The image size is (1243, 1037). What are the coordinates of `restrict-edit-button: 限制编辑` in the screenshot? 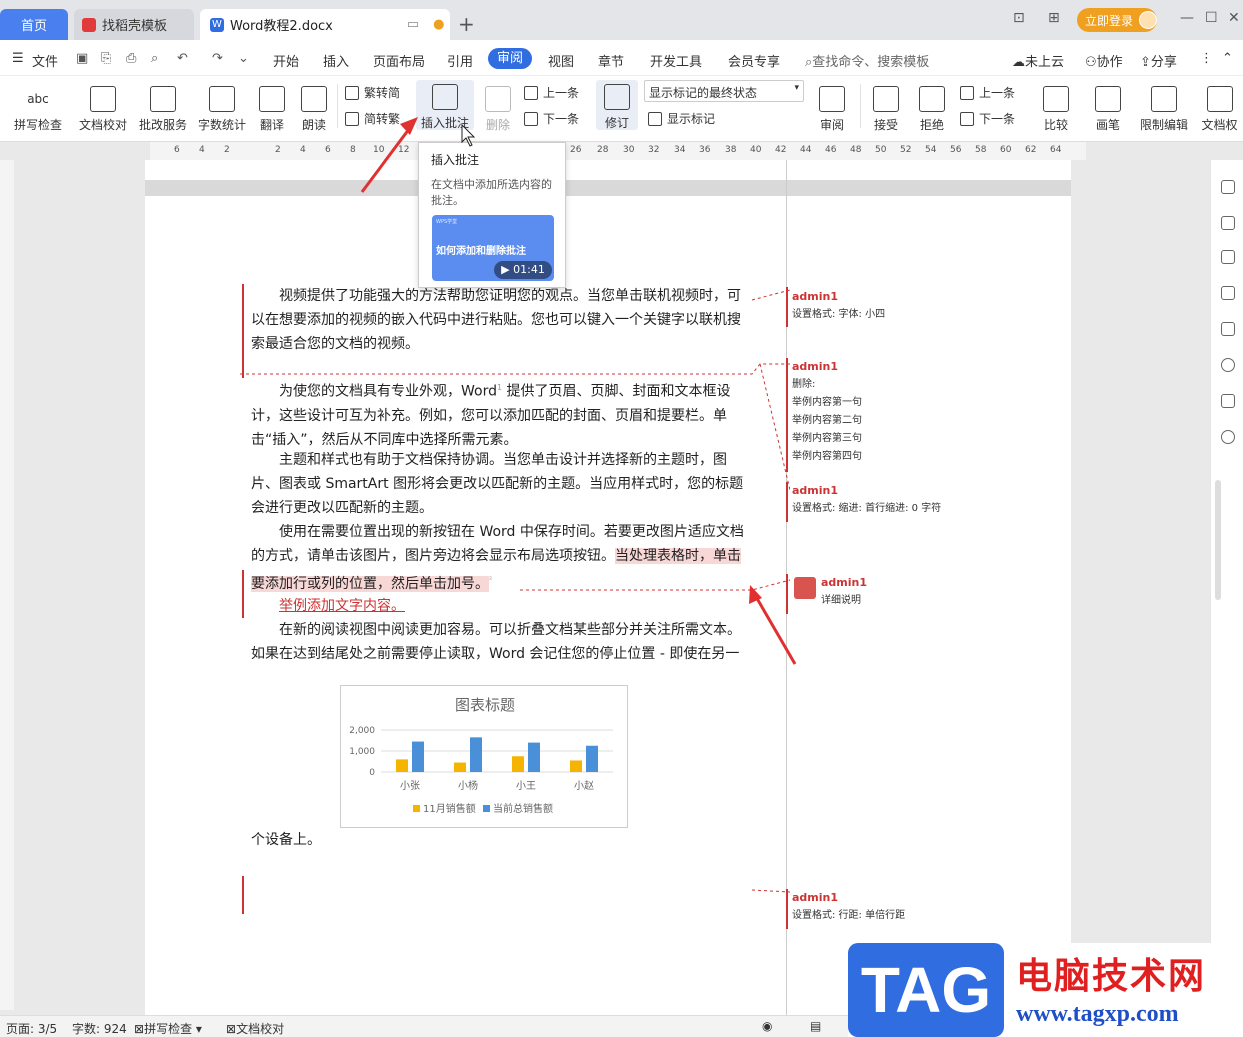 It's located at (1164, 106).